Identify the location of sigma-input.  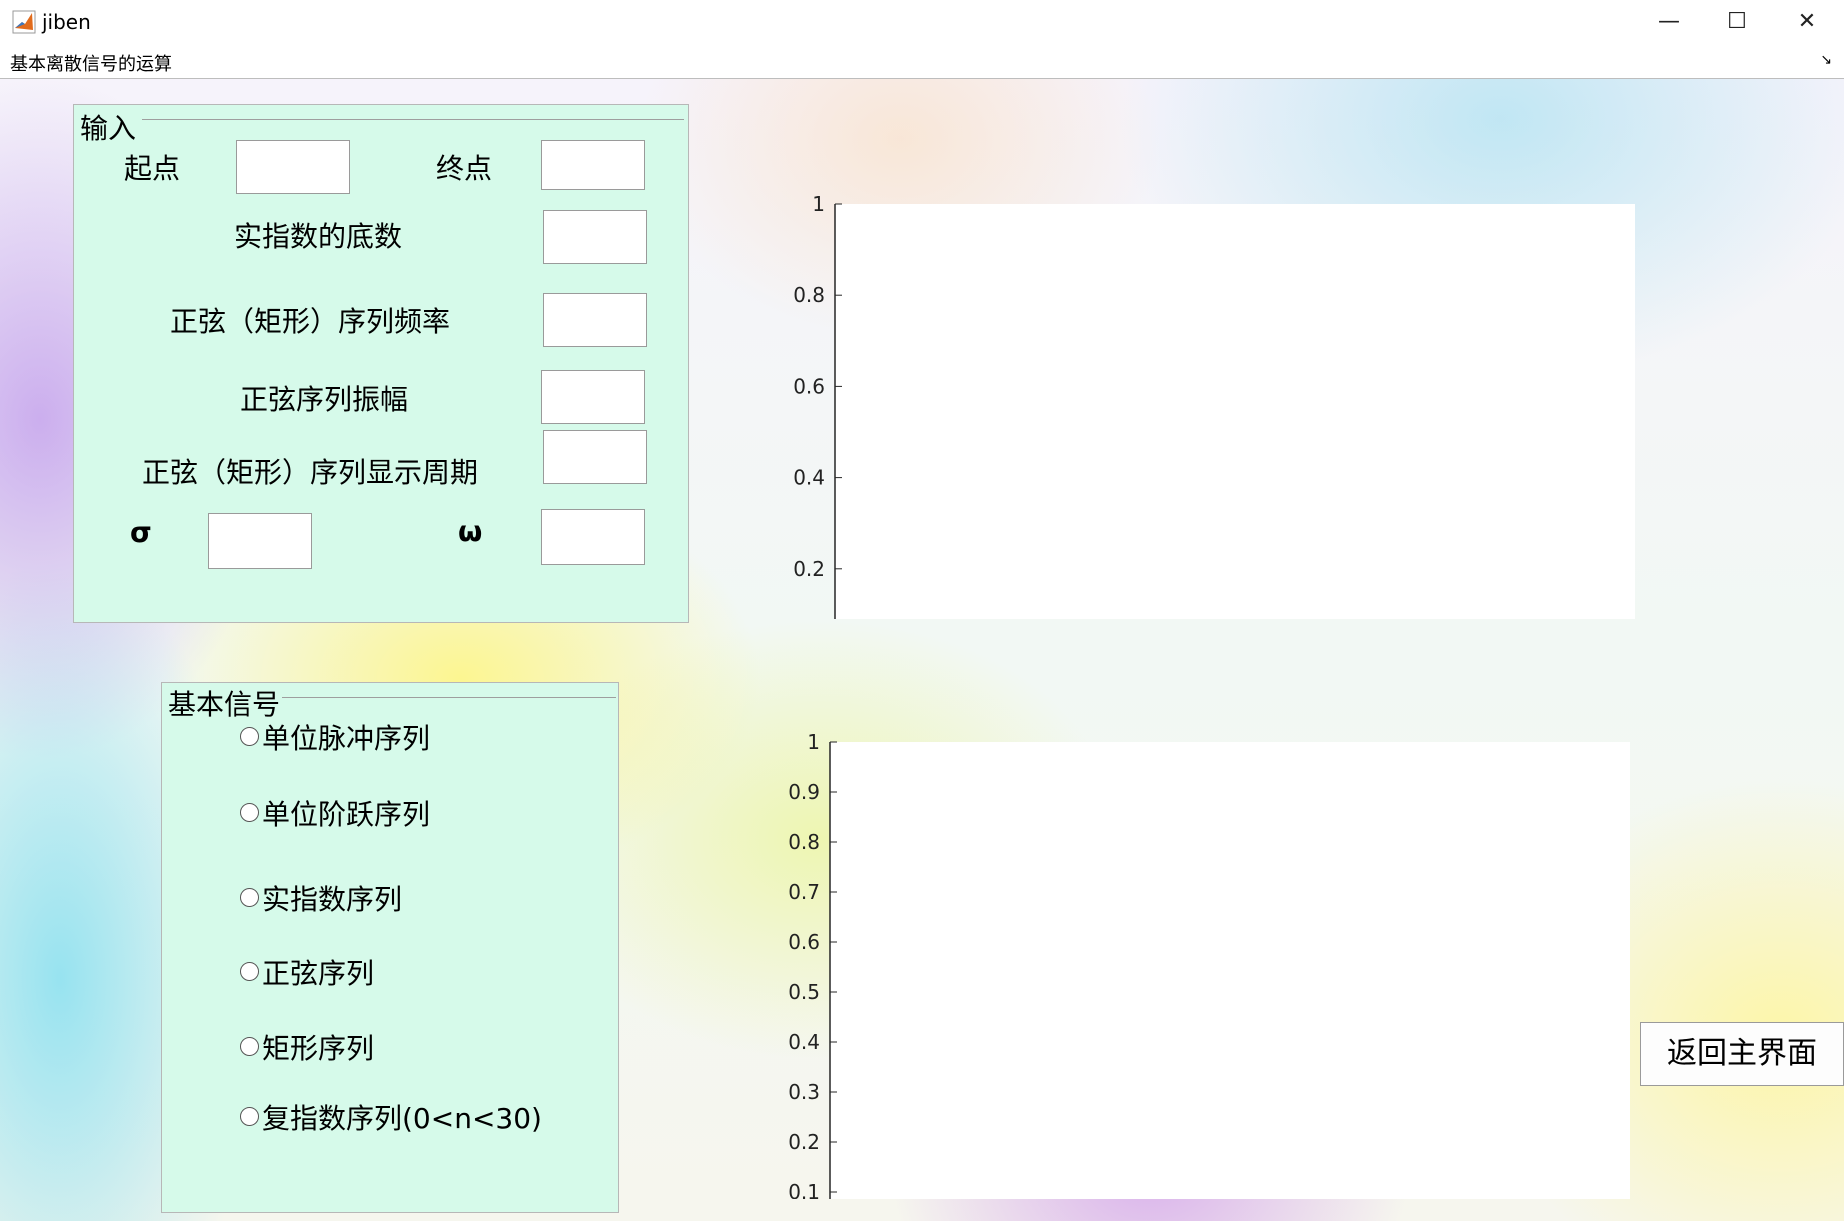
(260, 541).